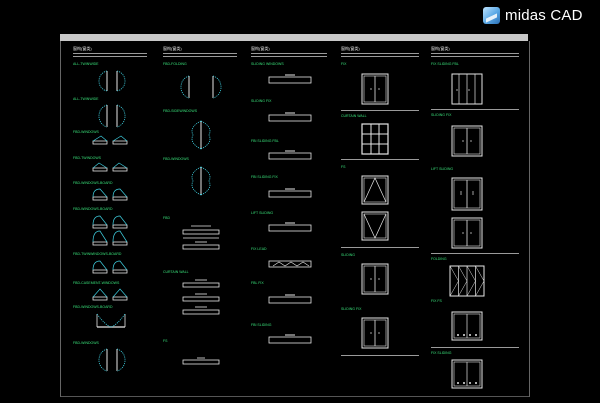 Image resolution: width=600 pixels, height=403 pixels. What do you see at coordinates (445, 64) in the screenshot?
I see `symbol-label: FIX SLIDING FBL` at bounding box center [445, 64].